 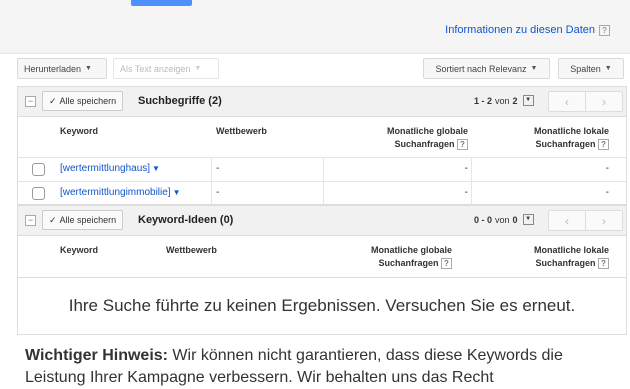 What do you see at coordinates (155, 68) in the screenshot?
I see `show-as-text-label: Als Text anzeigen` at bounding box center [155, 68].